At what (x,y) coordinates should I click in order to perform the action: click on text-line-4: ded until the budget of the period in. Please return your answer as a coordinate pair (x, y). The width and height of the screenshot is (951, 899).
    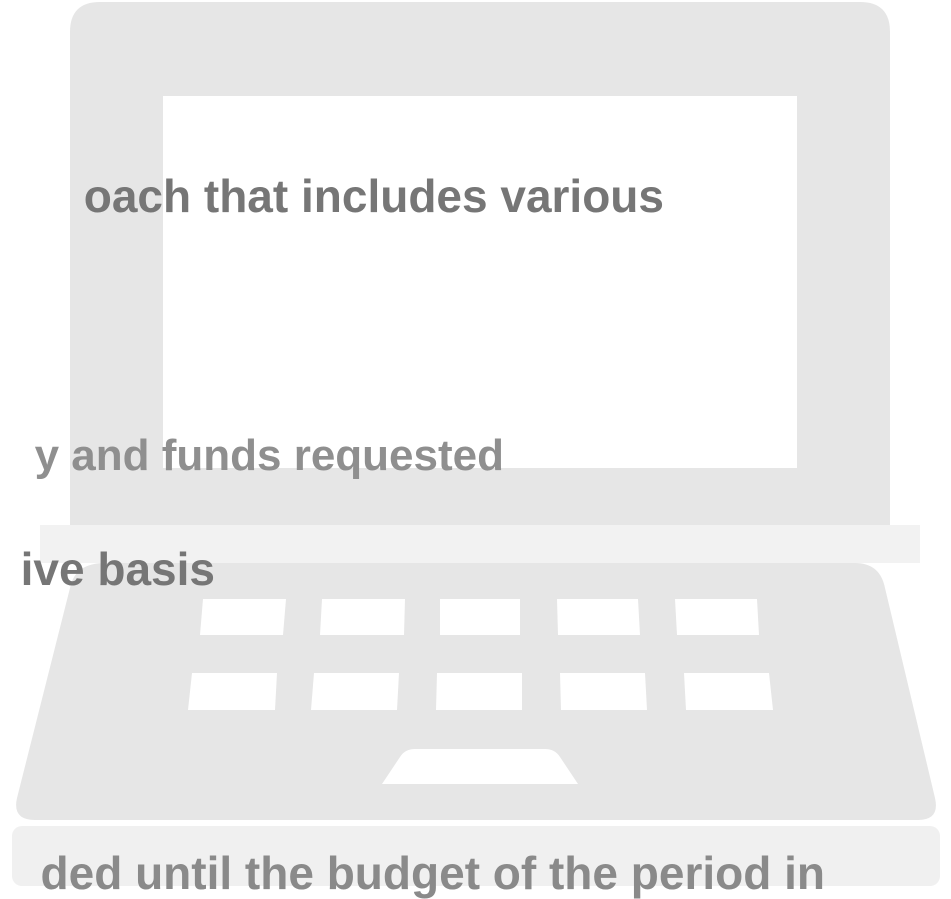
    Looking at the image, I should click on (432, 873).